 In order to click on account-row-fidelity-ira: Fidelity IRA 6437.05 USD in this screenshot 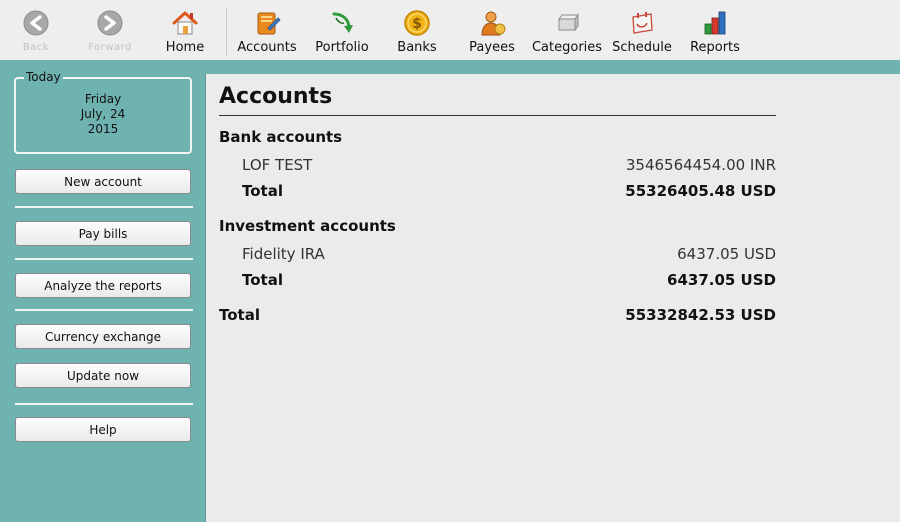, I will do `click(497, 255)`.